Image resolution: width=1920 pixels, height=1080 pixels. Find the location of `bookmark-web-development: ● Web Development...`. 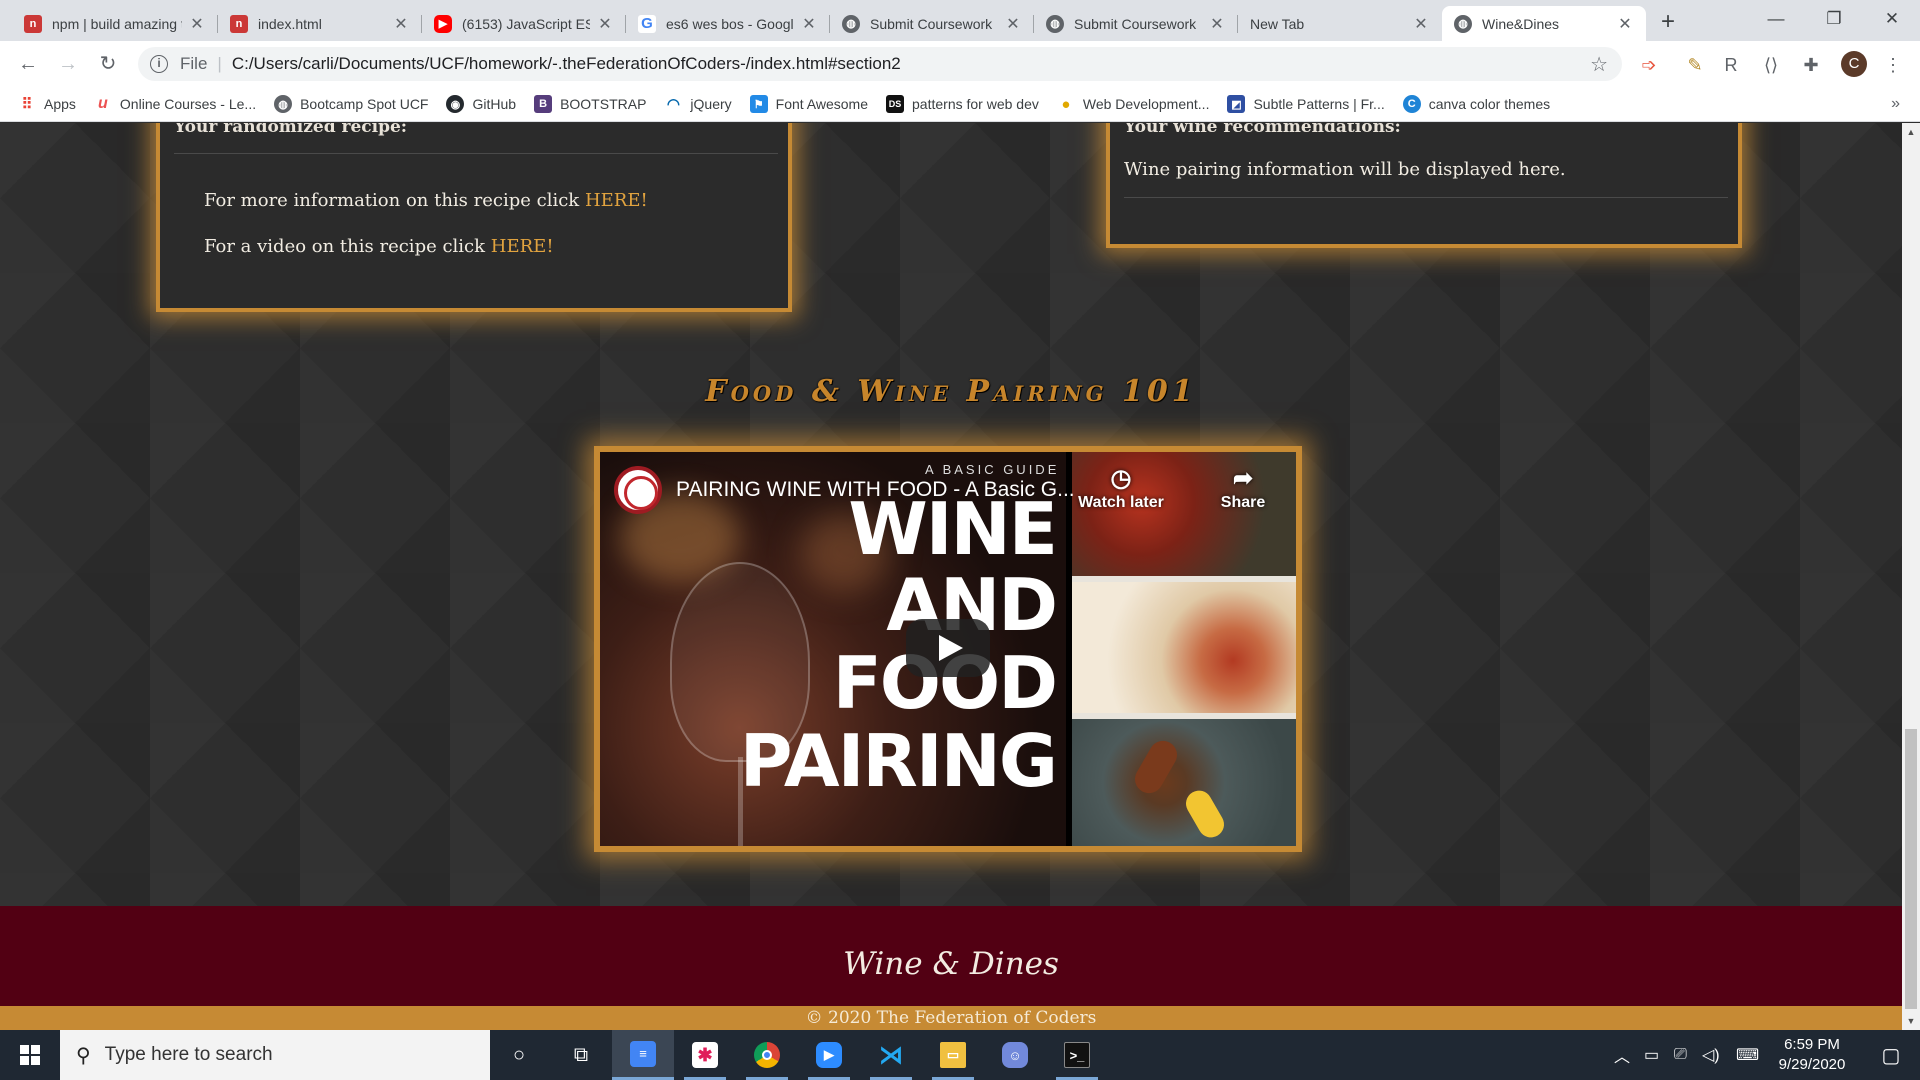

bookmark-web-development: ● Web Development... is located at coordinates (1133, 104).